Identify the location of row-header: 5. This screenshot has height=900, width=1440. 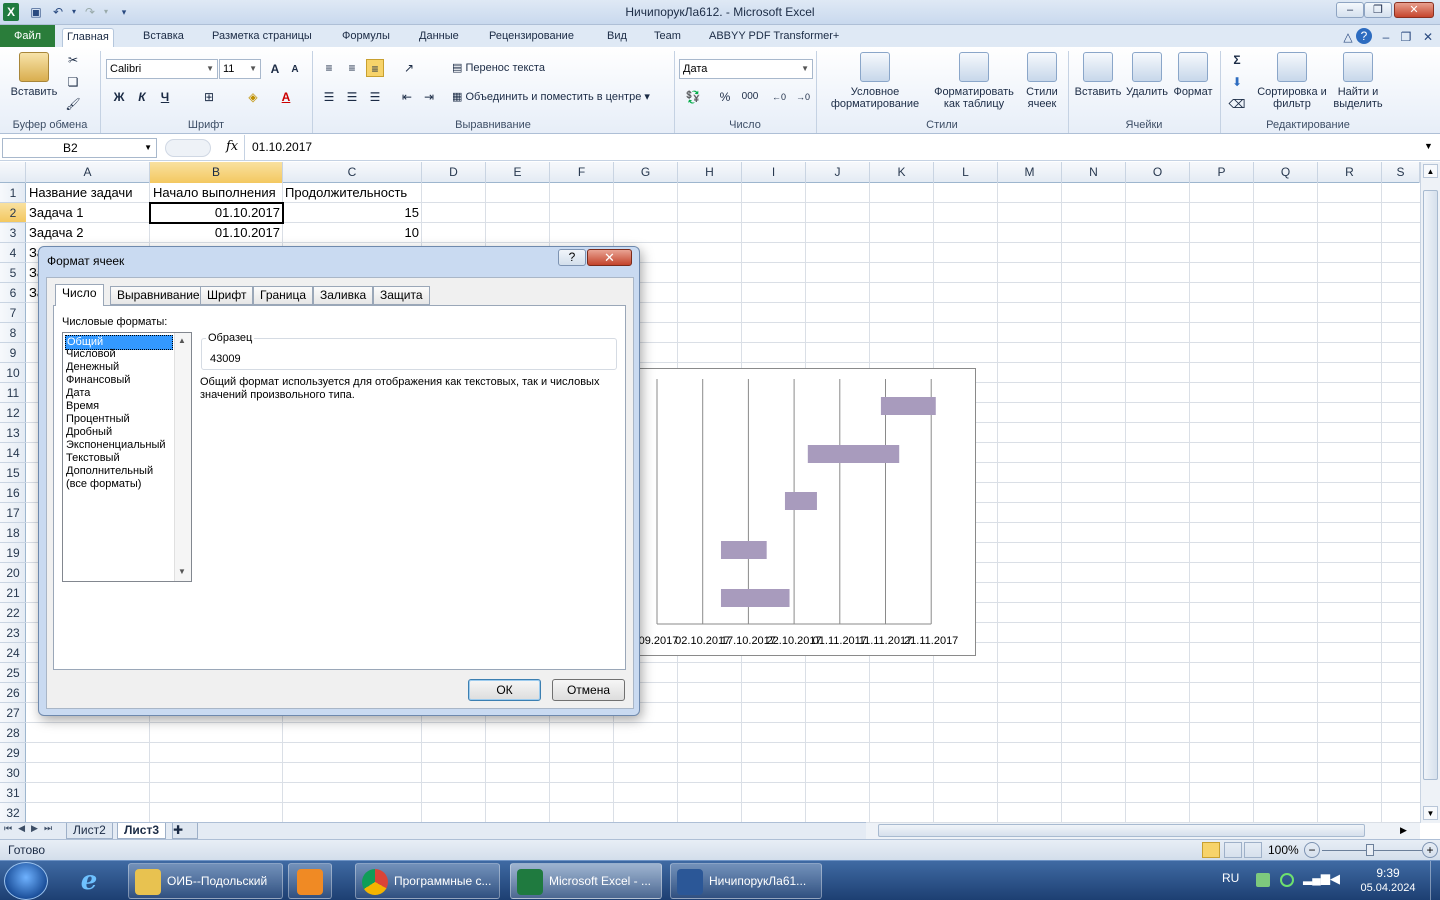
(13, 273).